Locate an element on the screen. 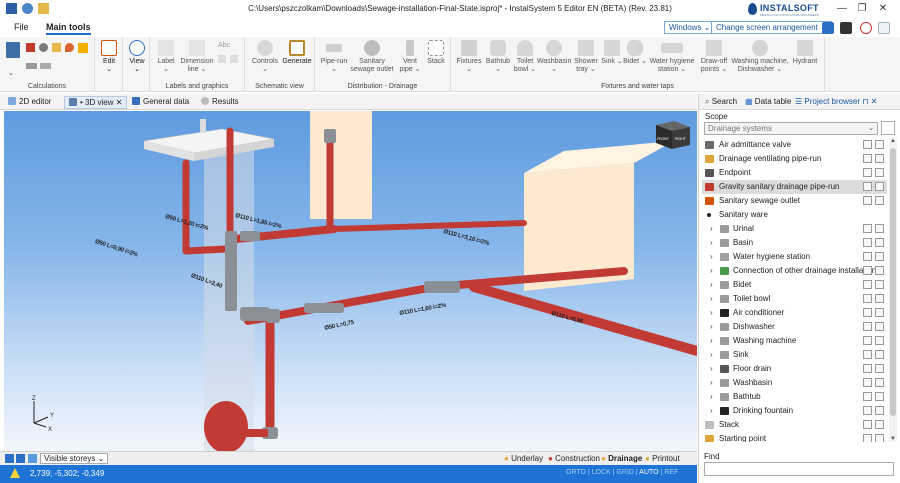  tree-item: › Urinal is located at coordinates (794, 229).